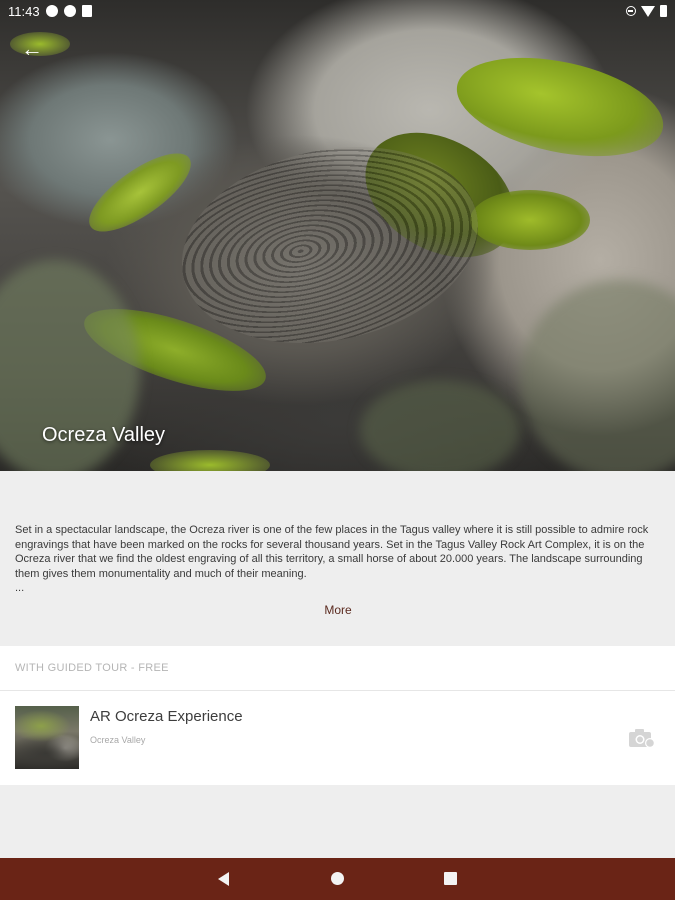 The height and width of the screenshot is (900, 675). I want to click on list-item: AR Ocreza Experience Ocreza Valley, so click(337, 738).